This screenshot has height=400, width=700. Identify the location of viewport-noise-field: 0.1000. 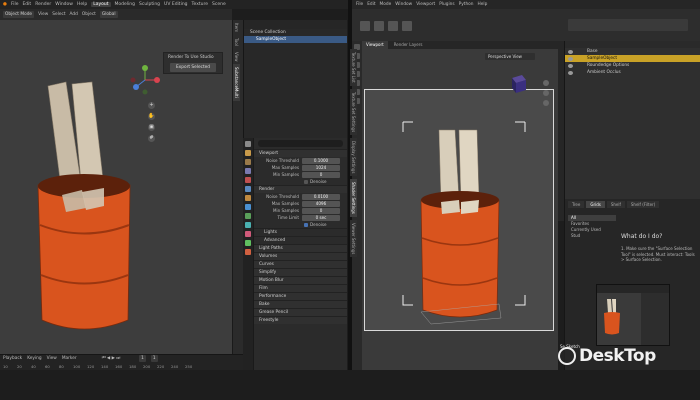
(321, 160).